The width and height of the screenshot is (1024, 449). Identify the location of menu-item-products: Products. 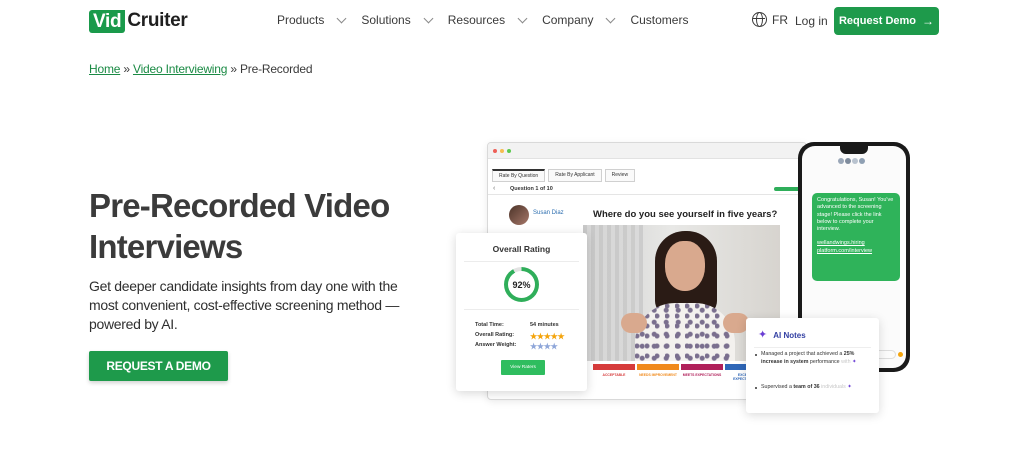
(312, 20).